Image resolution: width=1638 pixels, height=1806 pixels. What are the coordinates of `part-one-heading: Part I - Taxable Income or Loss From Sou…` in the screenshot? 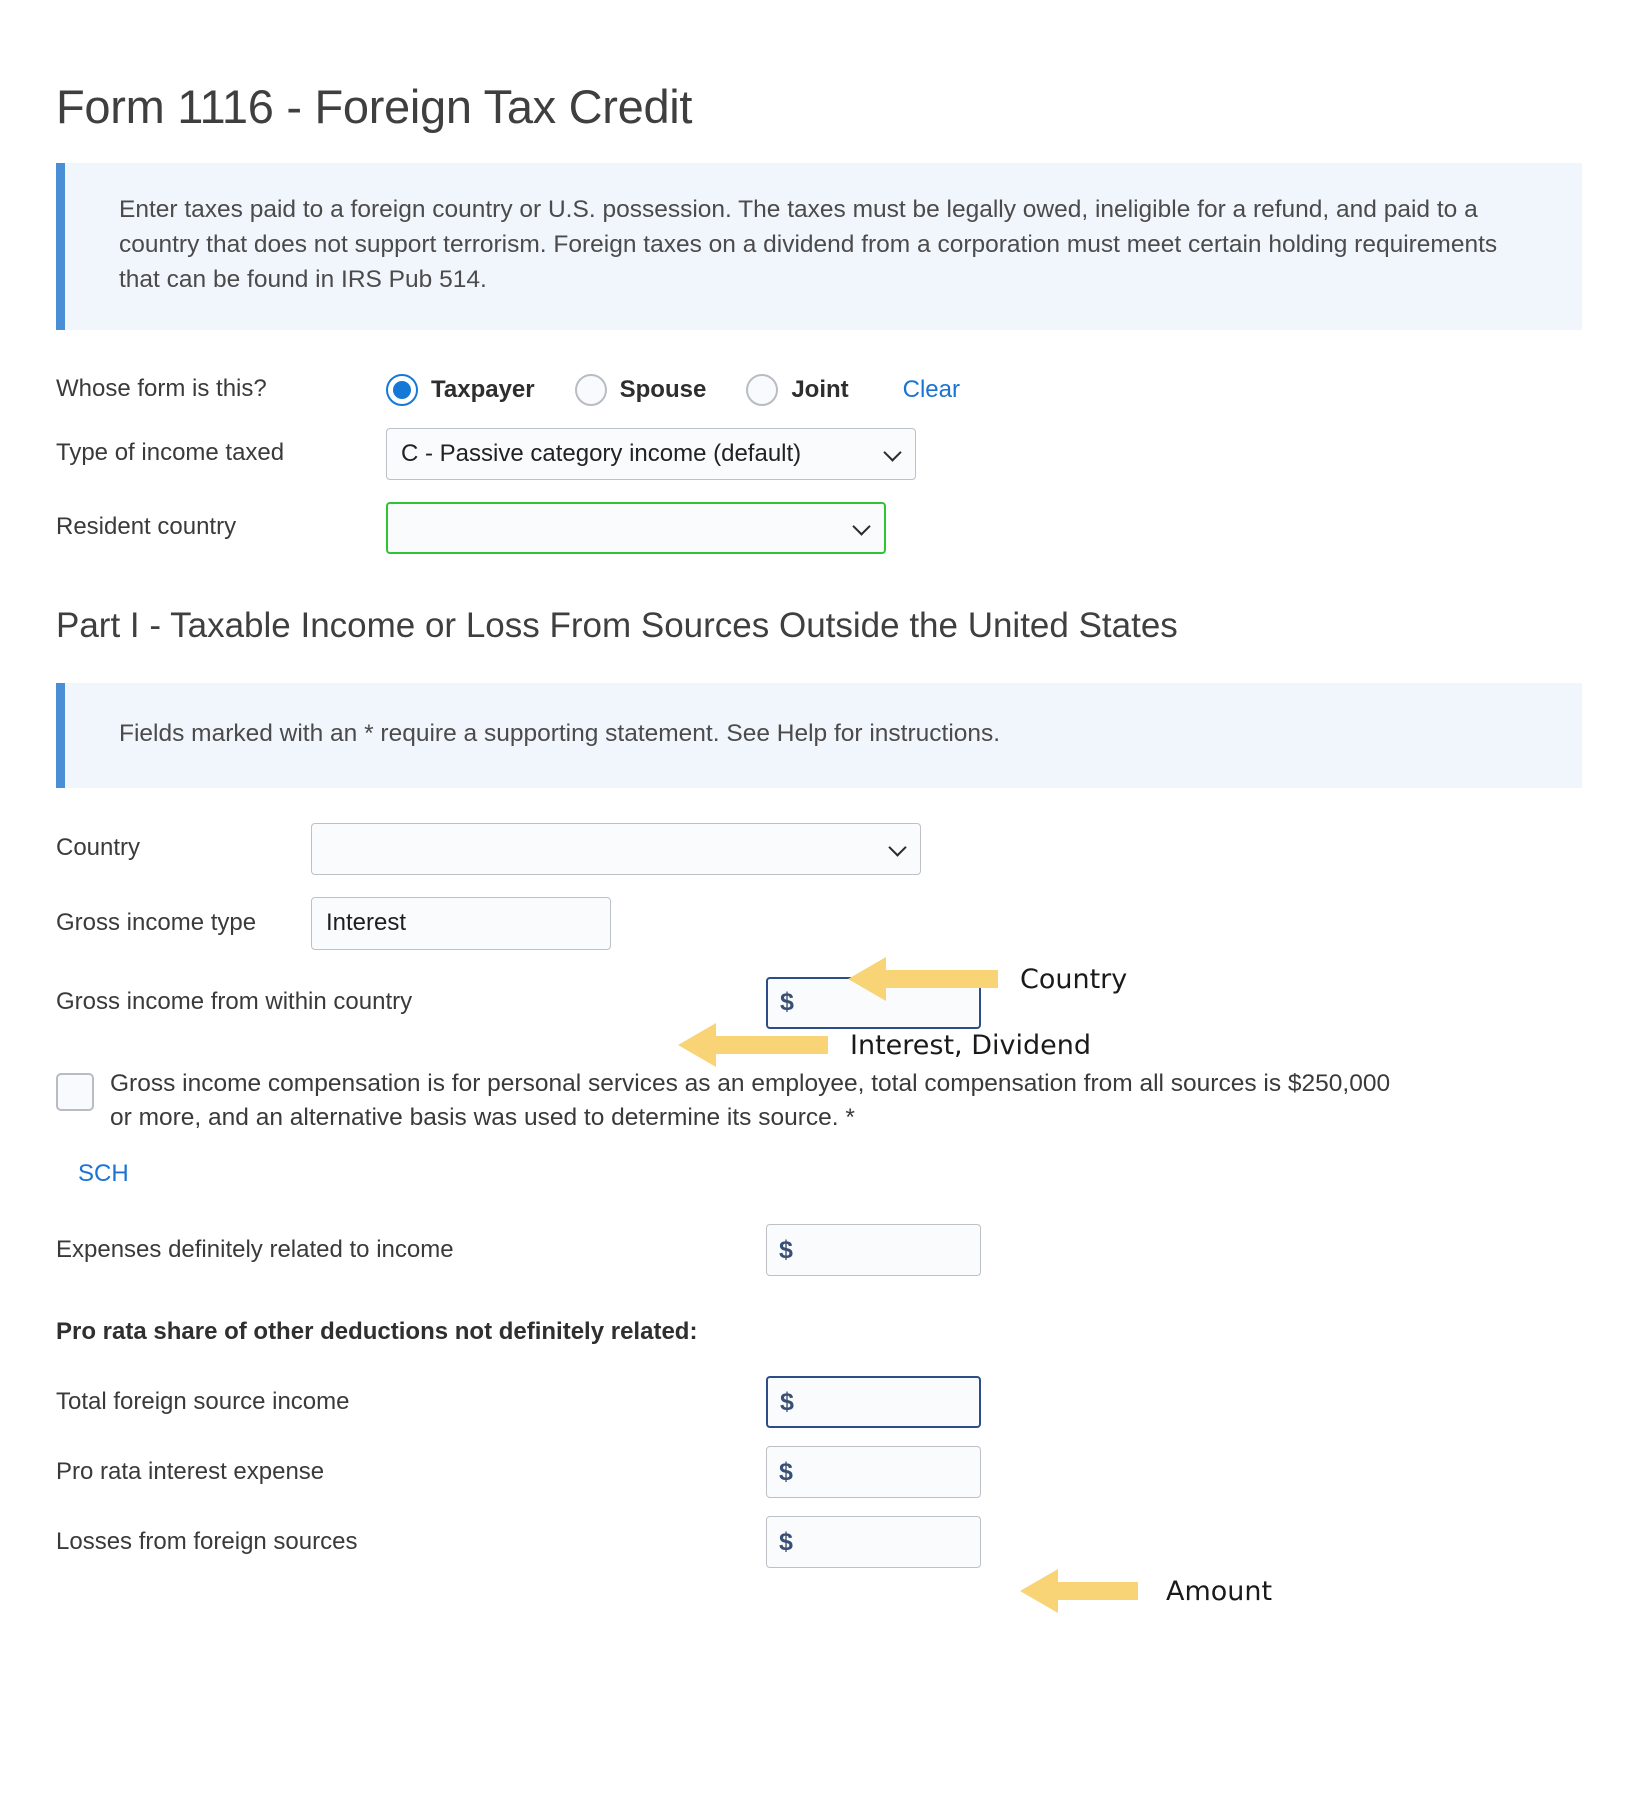 It's located at (617, 625).